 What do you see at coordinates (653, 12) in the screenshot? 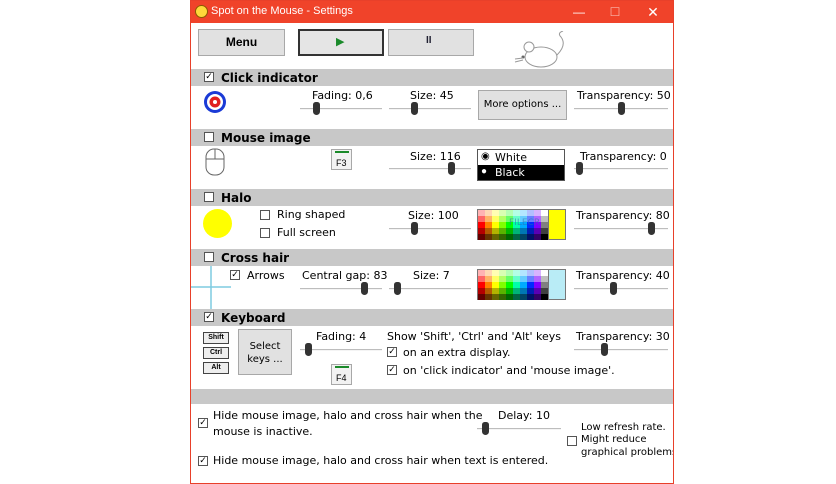
I see `close-button: ✕` at bounding box center [653, 12].